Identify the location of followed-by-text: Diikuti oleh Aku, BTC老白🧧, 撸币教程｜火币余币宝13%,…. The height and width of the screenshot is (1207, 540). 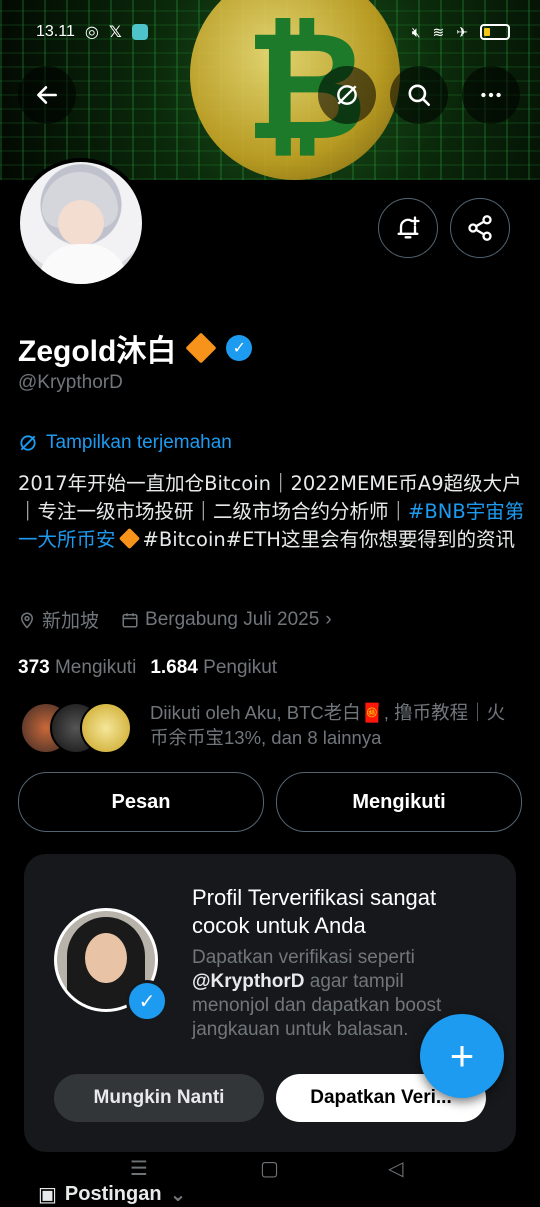
(328, 725).